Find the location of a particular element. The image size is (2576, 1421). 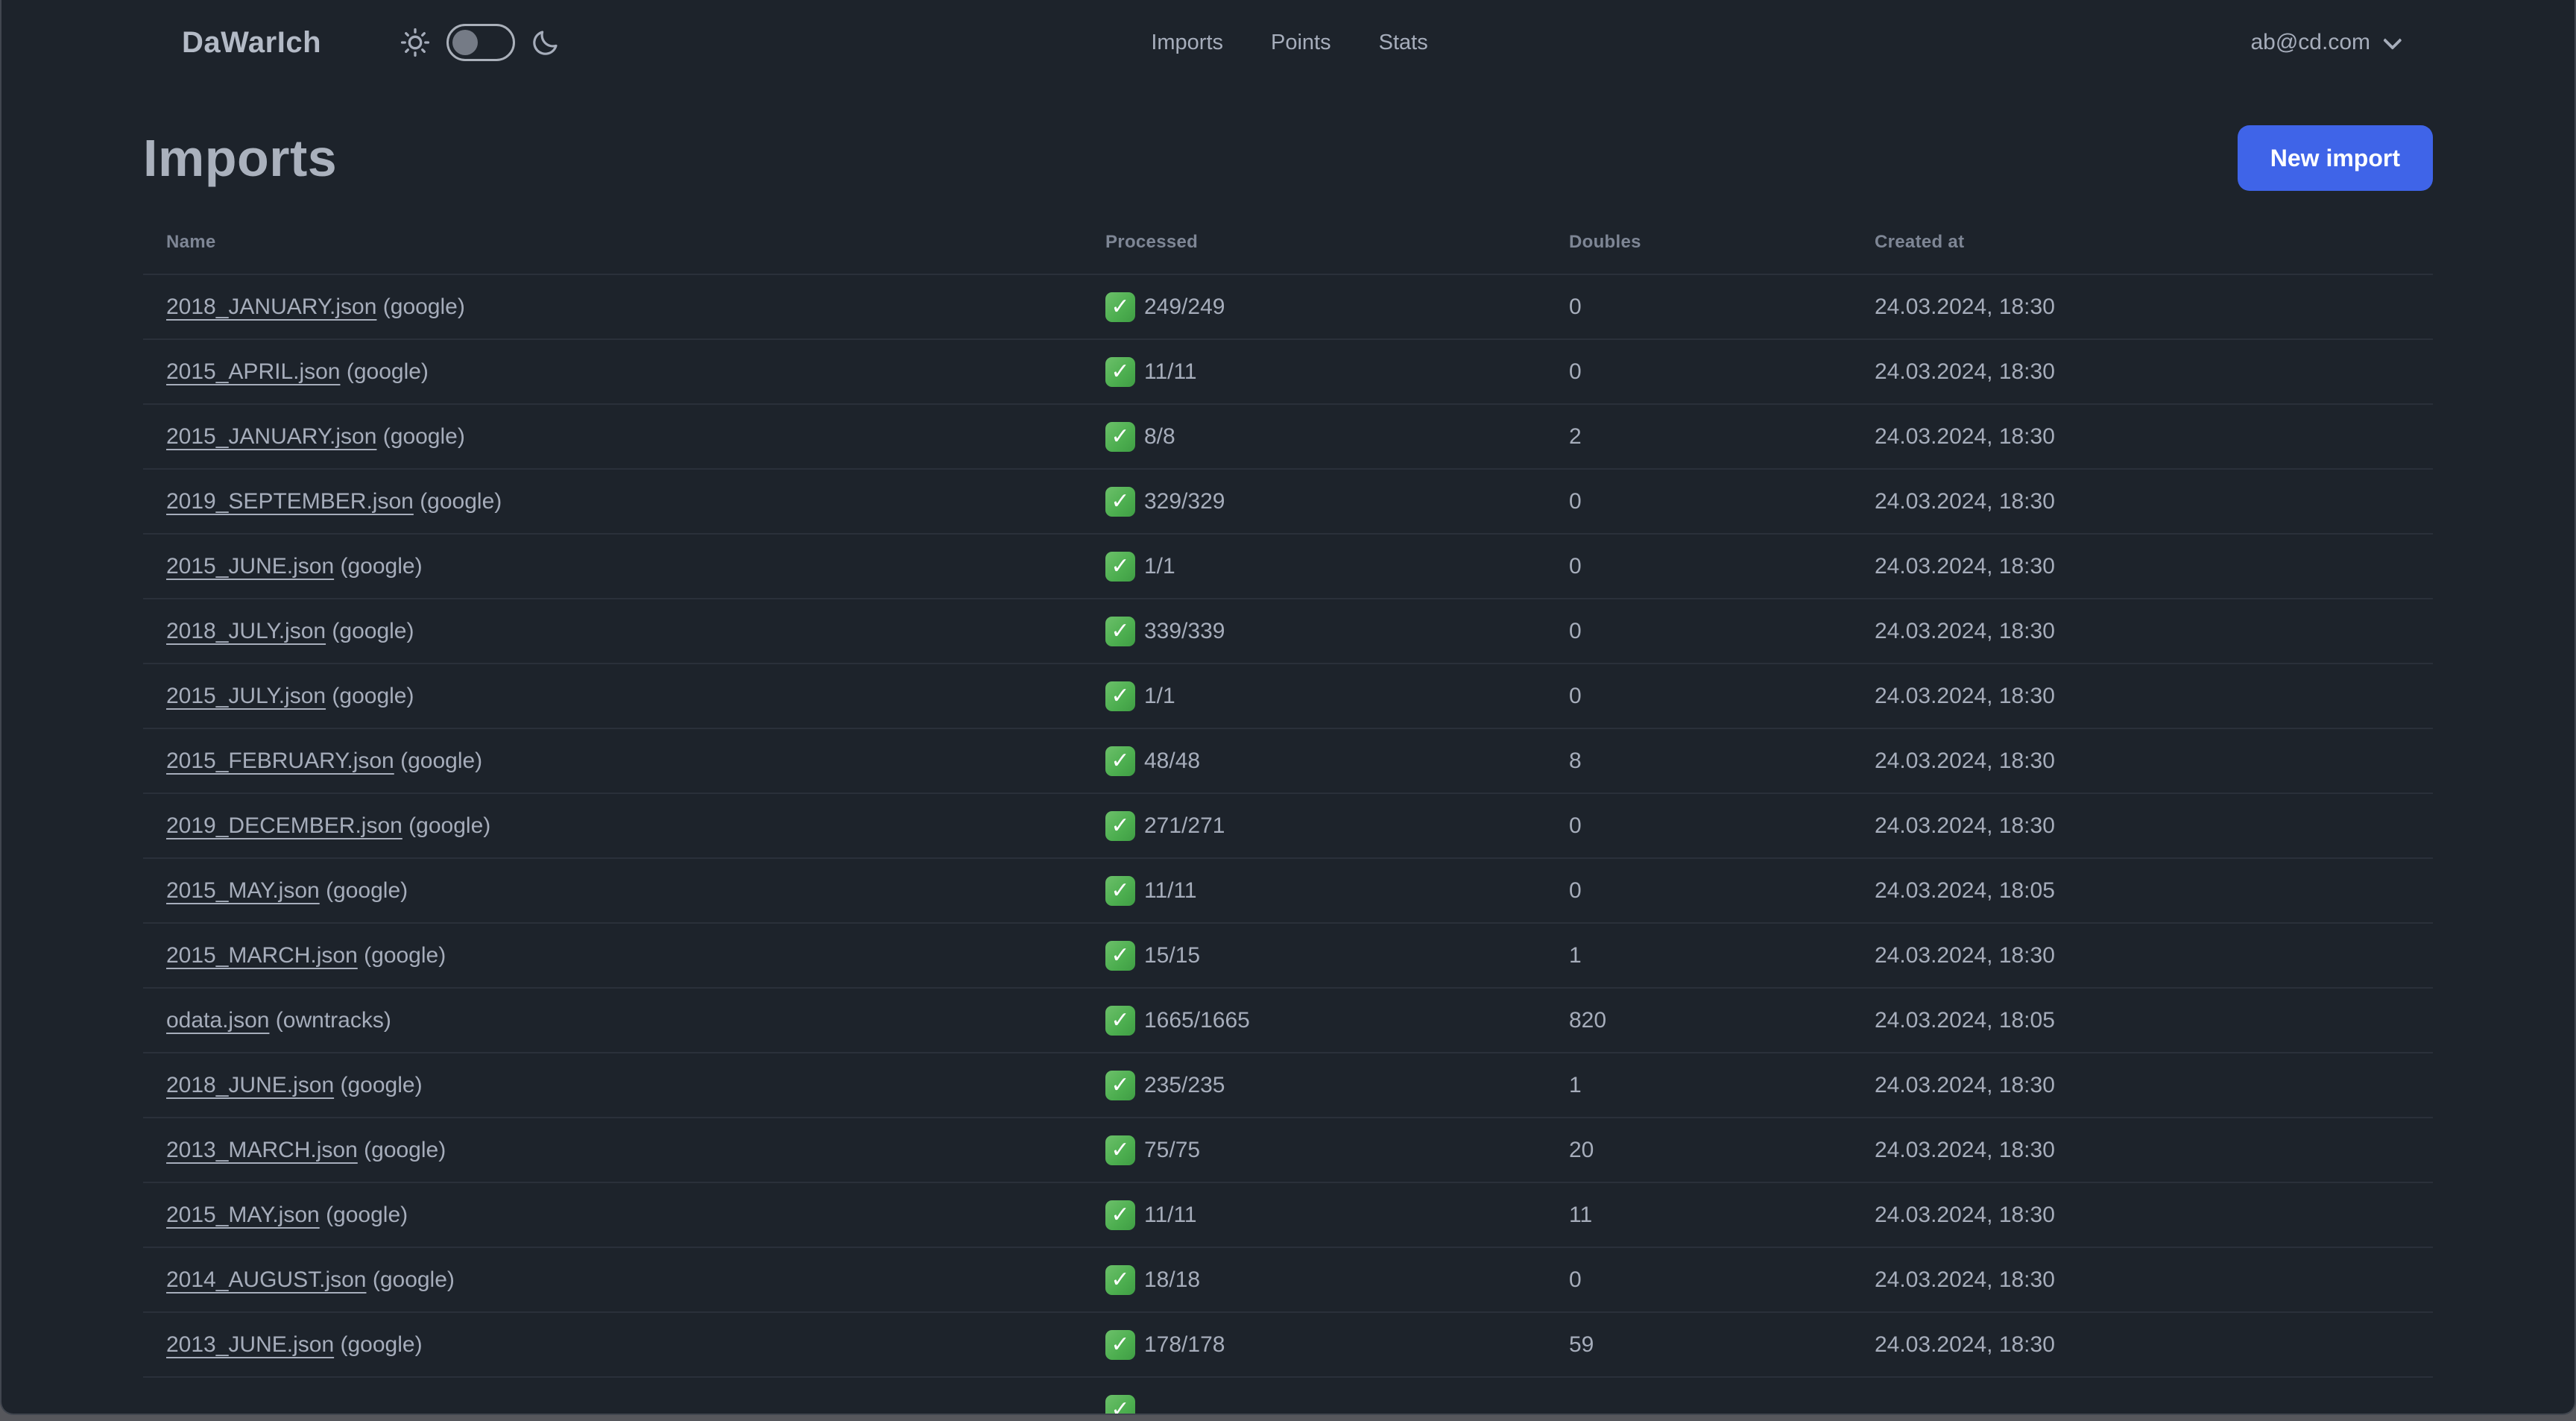

doubles-count: 20 is located at coordinates (1581, 1149).